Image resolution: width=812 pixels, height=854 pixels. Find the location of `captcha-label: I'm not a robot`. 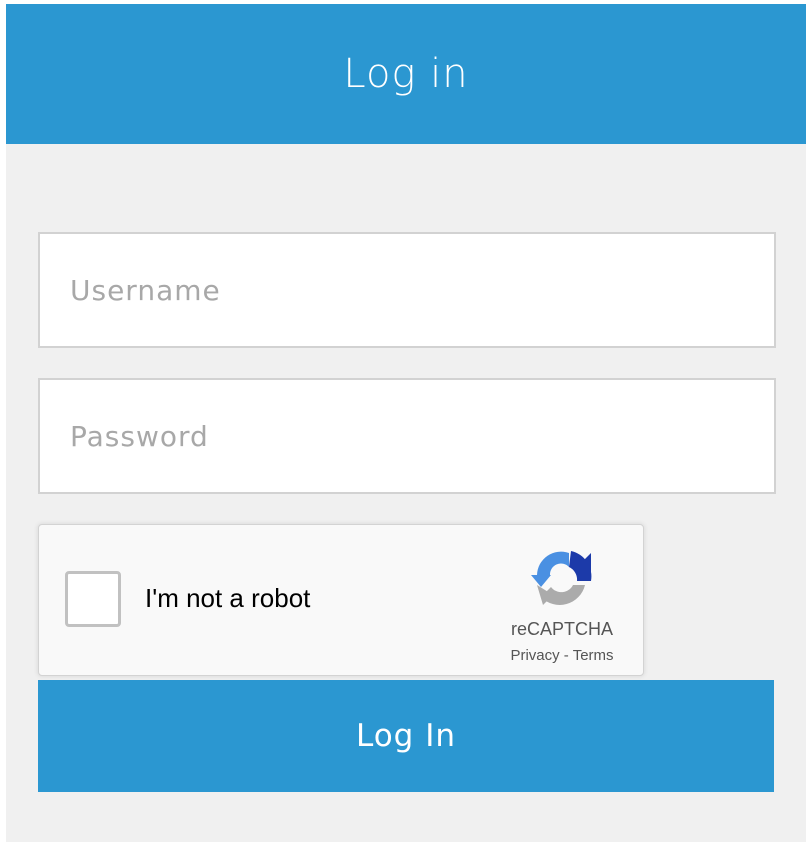

captcha-label: I'm not a robot is located at coordinates (228, 598).